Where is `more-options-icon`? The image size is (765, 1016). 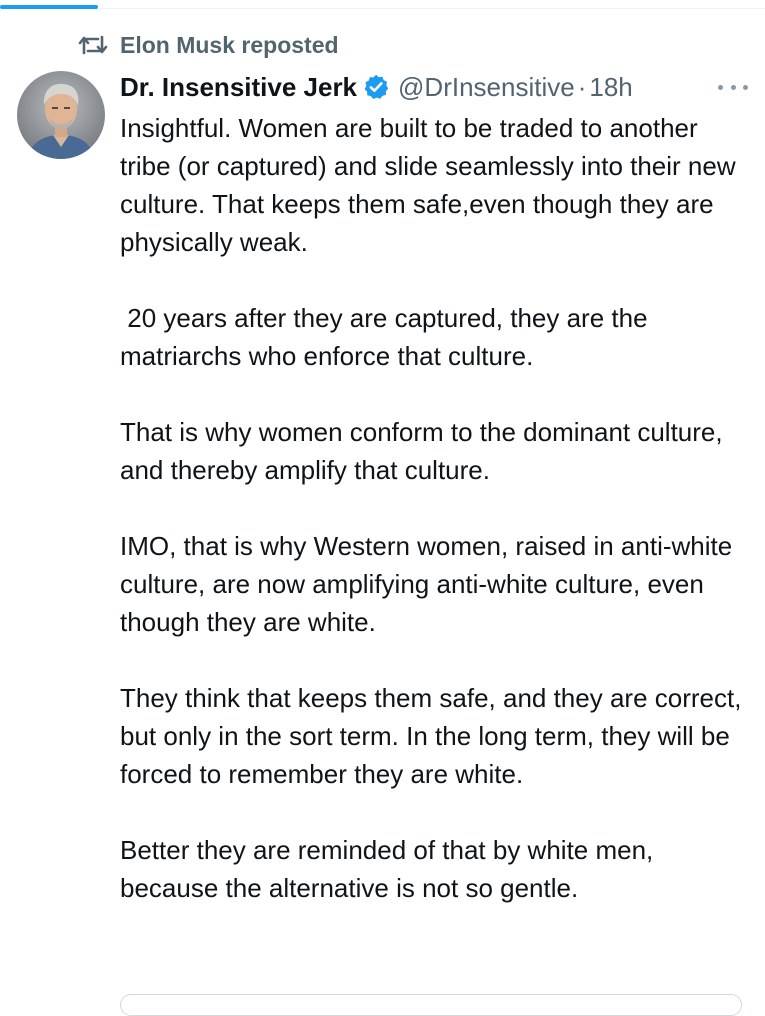
more-options-icon is located at coordinates (733, 87).